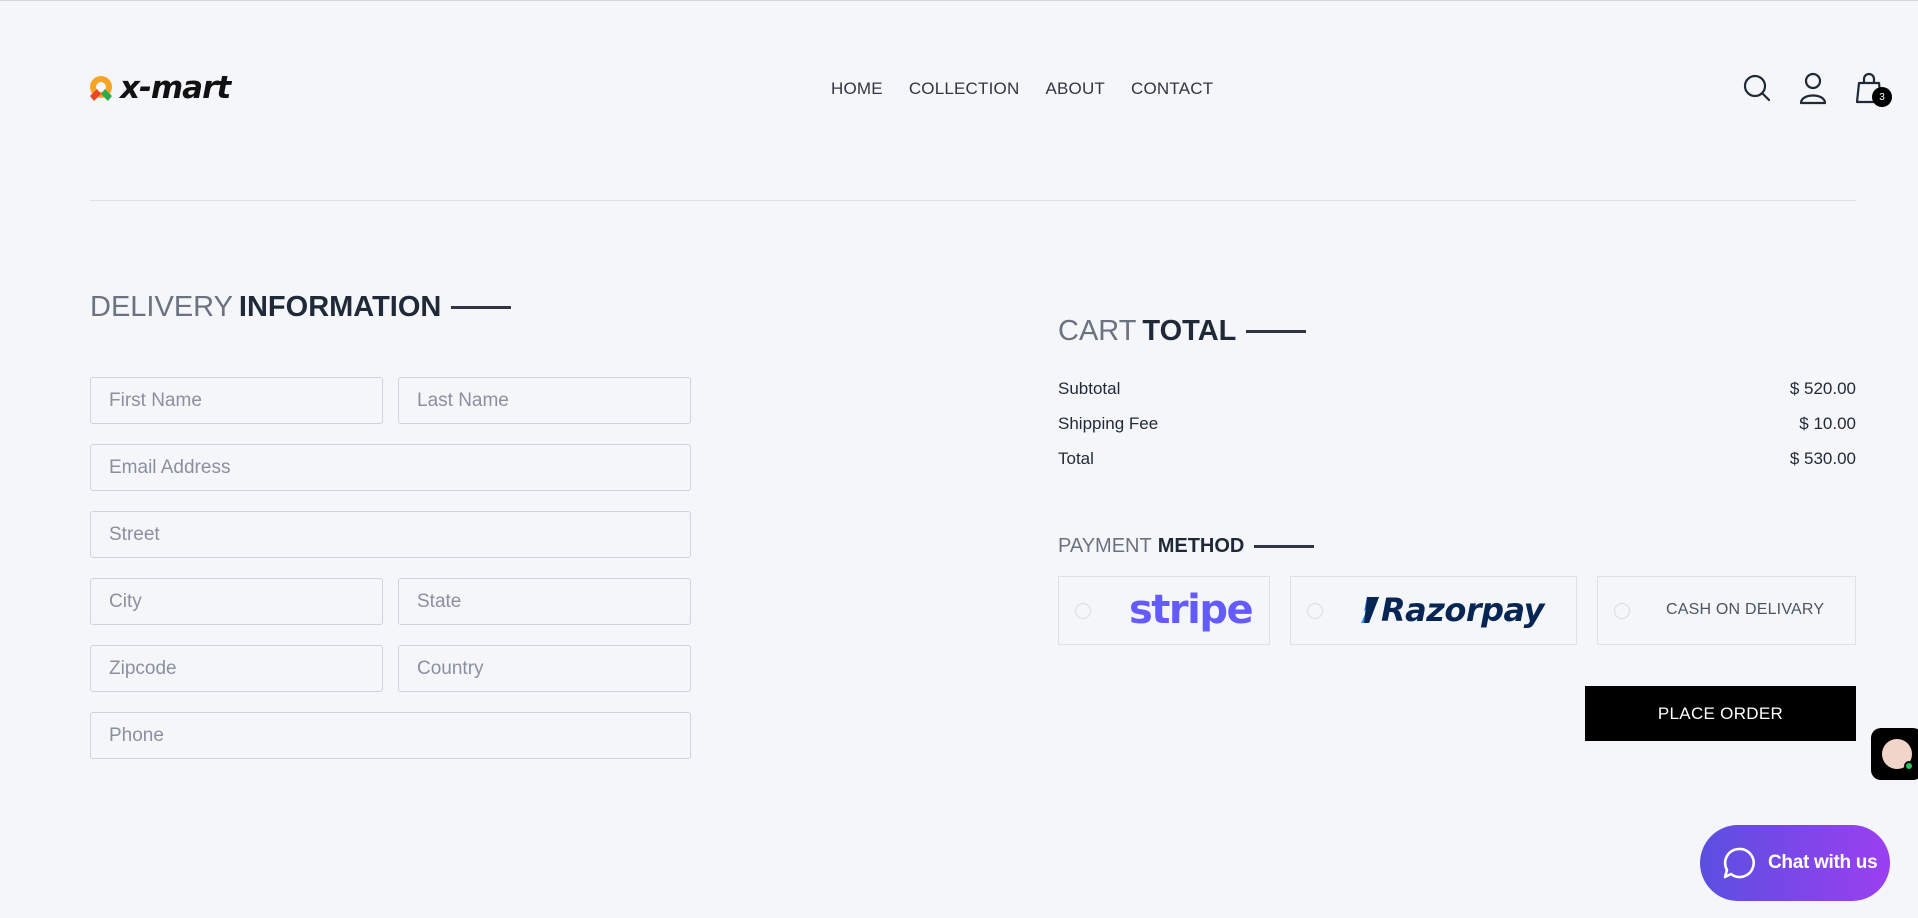  What do you see at coordinates (175, 88) in the screenshot?
I see `brand-name: x-mart` at bounding box center [175, 88].